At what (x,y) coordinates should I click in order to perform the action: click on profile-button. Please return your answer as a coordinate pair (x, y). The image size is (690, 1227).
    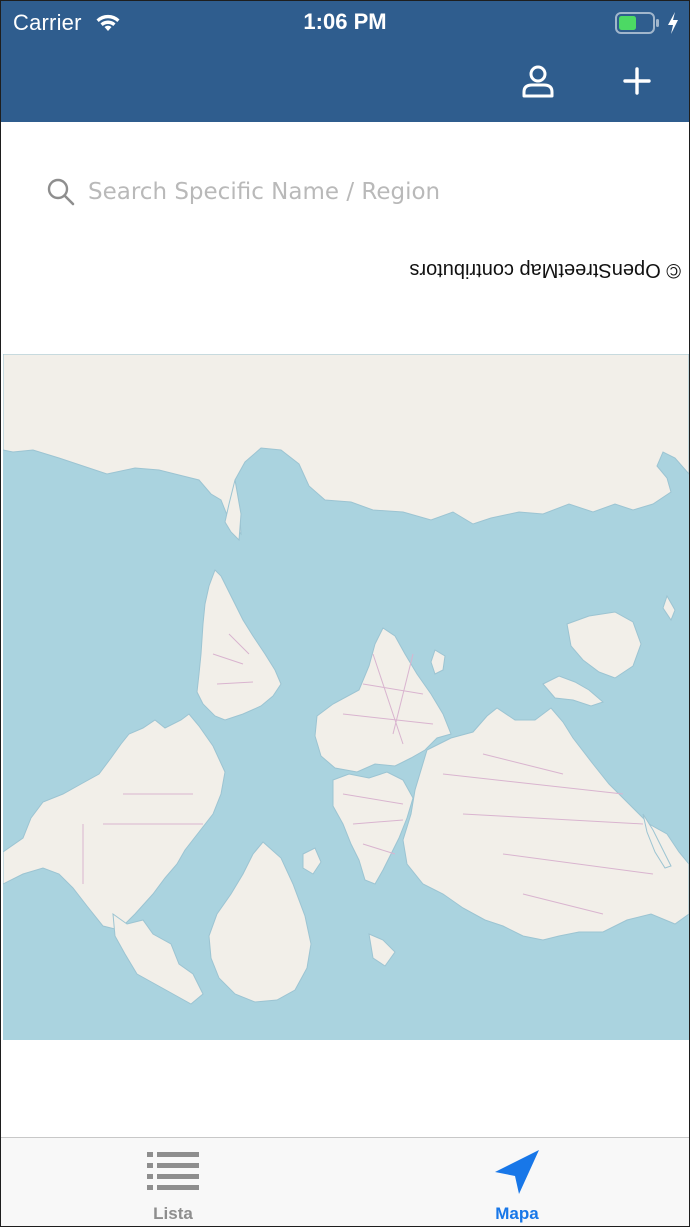
    Looking at the image, I should click on (538, 81).